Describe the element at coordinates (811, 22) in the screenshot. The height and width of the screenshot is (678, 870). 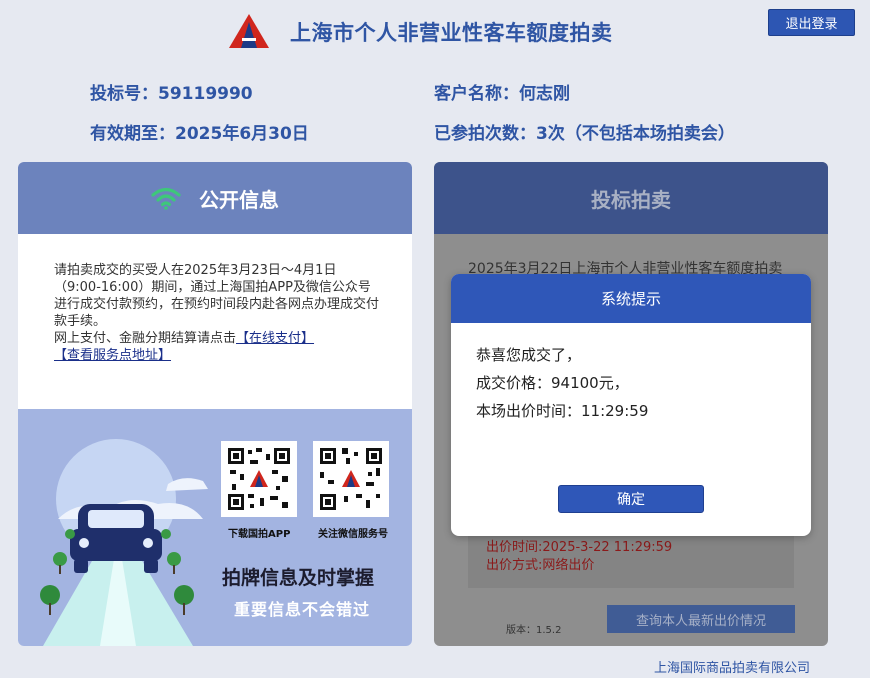
I see `logout-button: 退出登录` at that location.